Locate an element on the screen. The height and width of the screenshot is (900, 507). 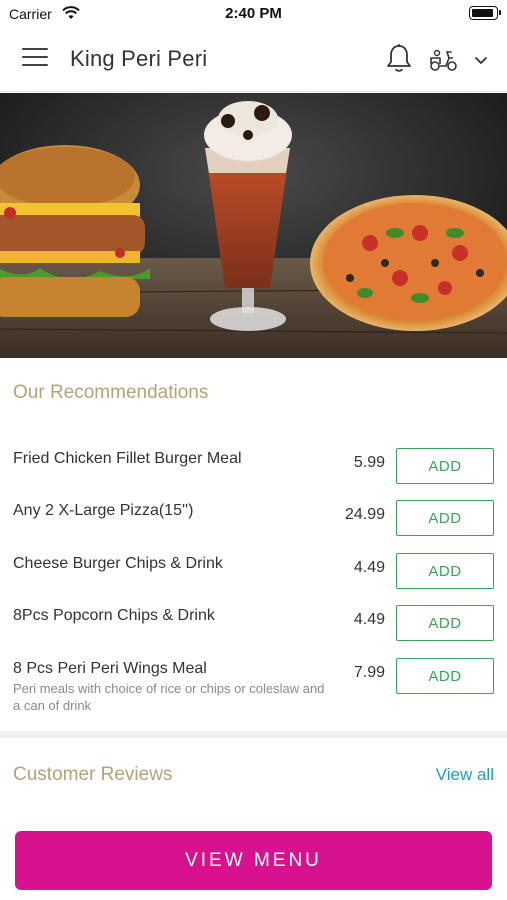
section-divider is located at coordinates (253, 734).